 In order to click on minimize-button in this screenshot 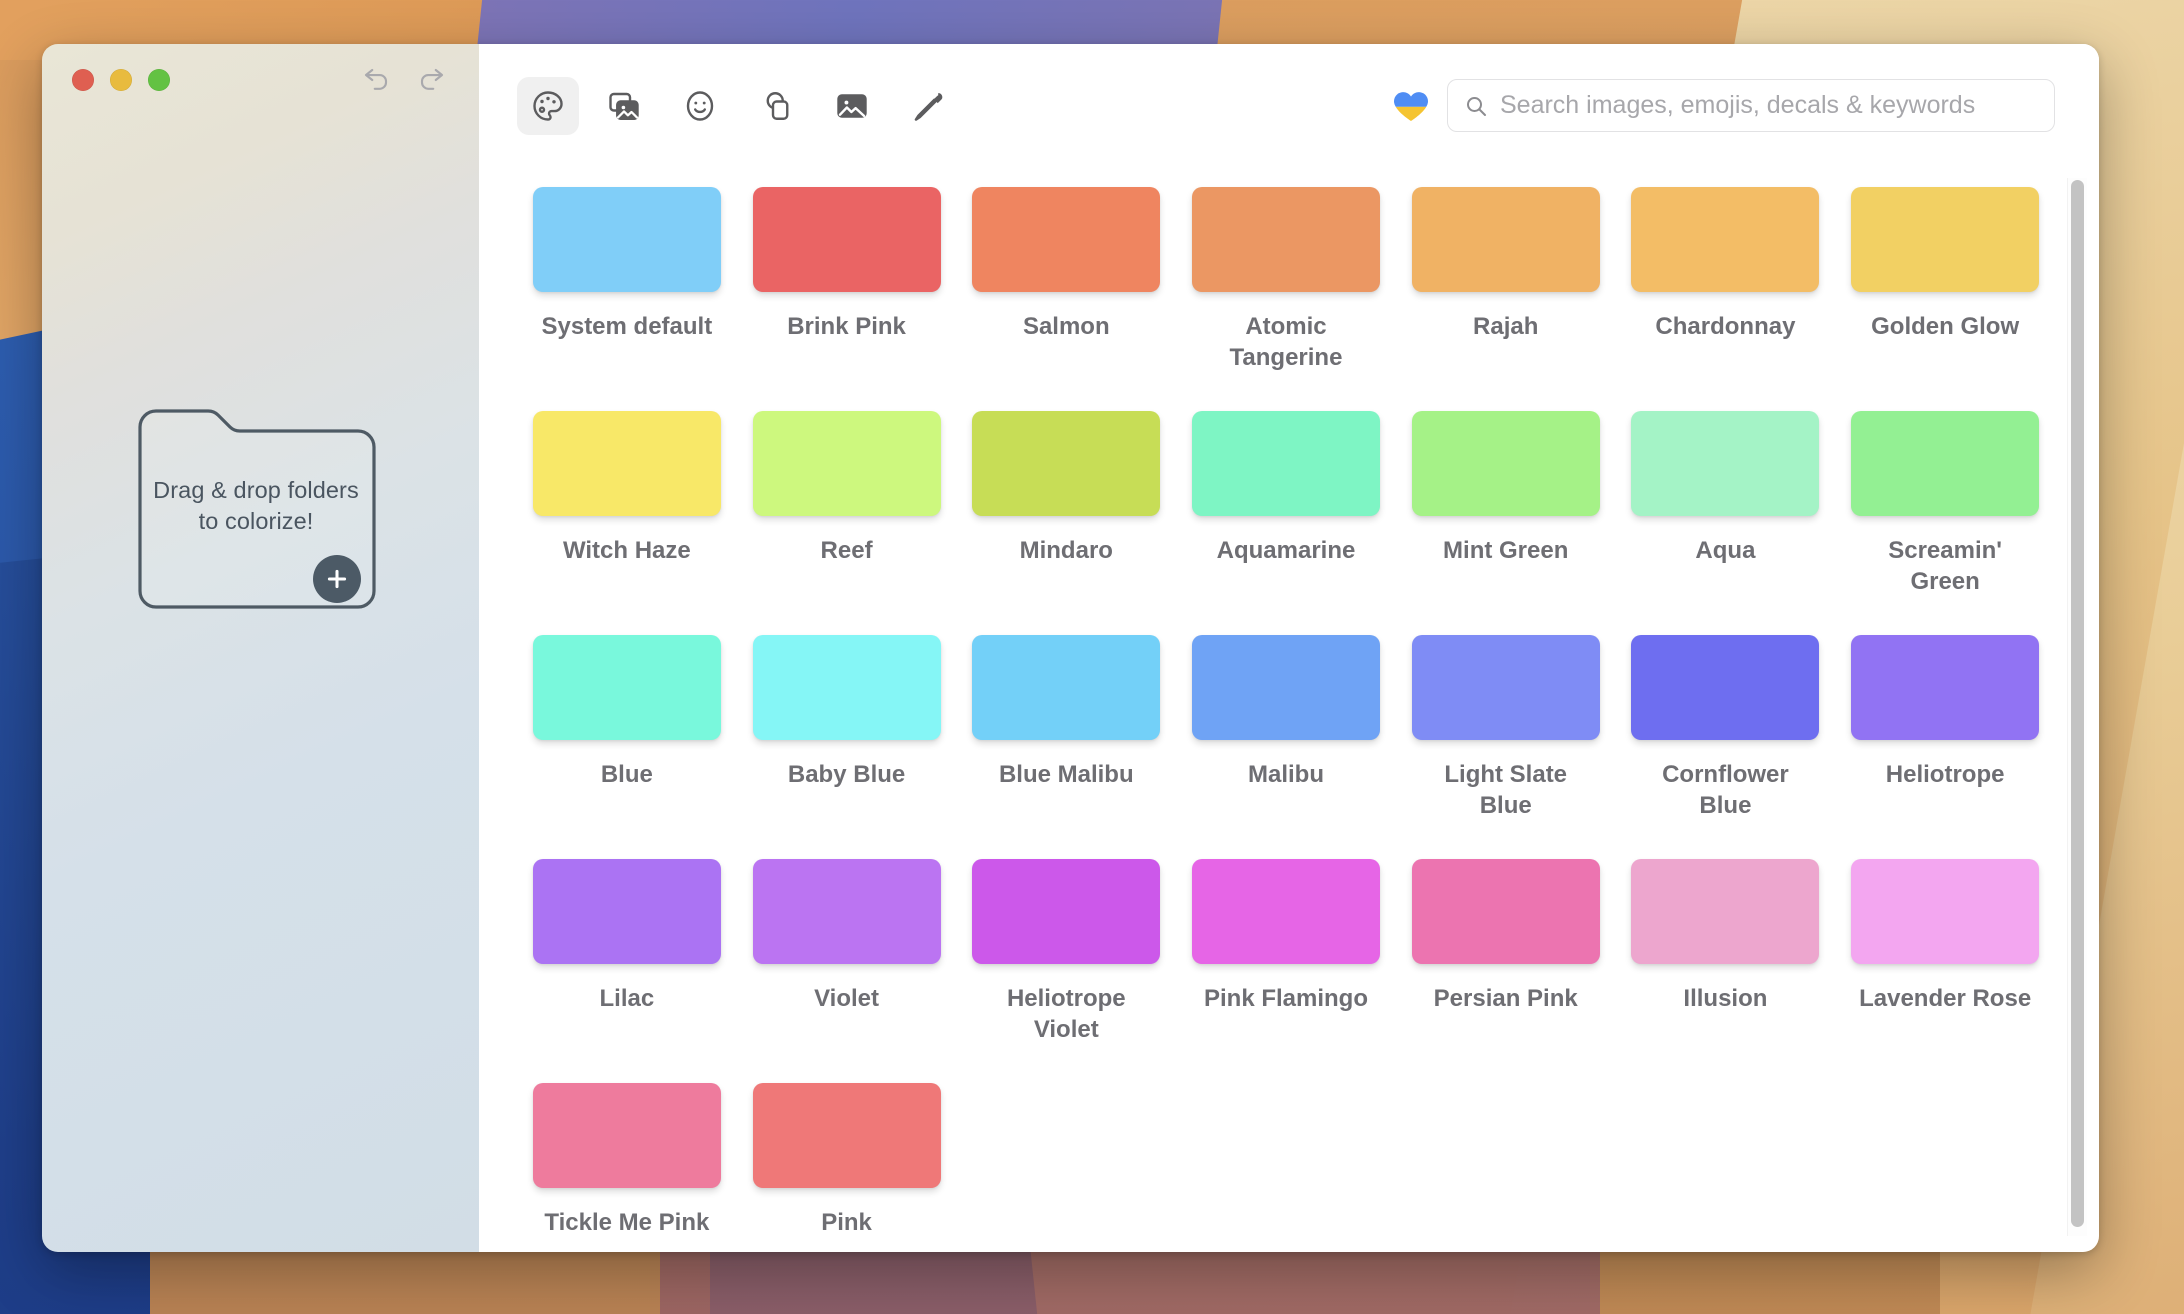, I will do `click(121, 80)`.